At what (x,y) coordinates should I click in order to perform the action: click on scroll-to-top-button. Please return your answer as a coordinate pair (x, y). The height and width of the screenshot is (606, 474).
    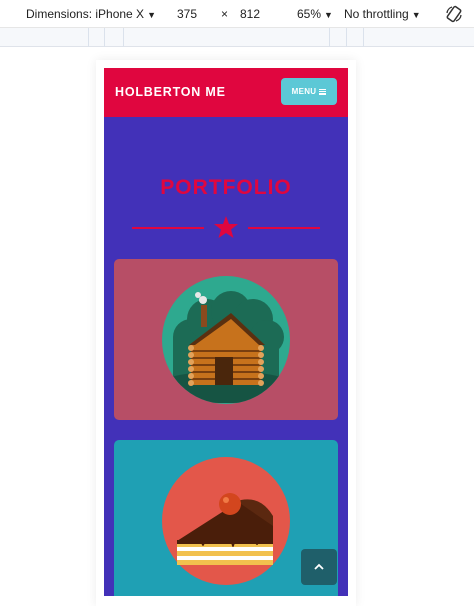
    Looking at the image, I should click on (319, 567).